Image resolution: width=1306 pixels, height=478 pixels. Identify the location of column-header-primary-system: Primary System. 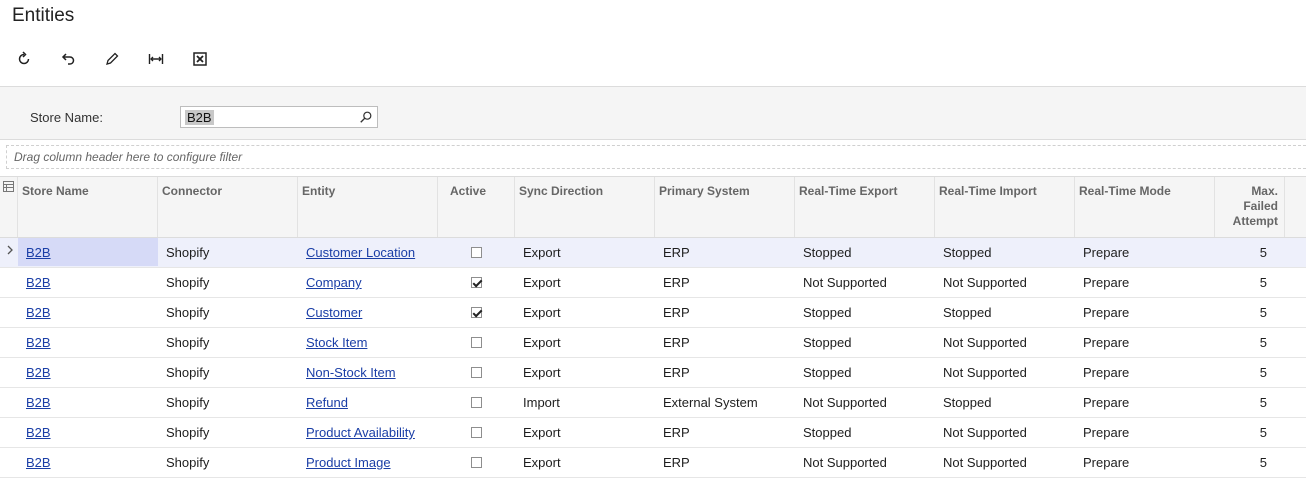
(725, 207).